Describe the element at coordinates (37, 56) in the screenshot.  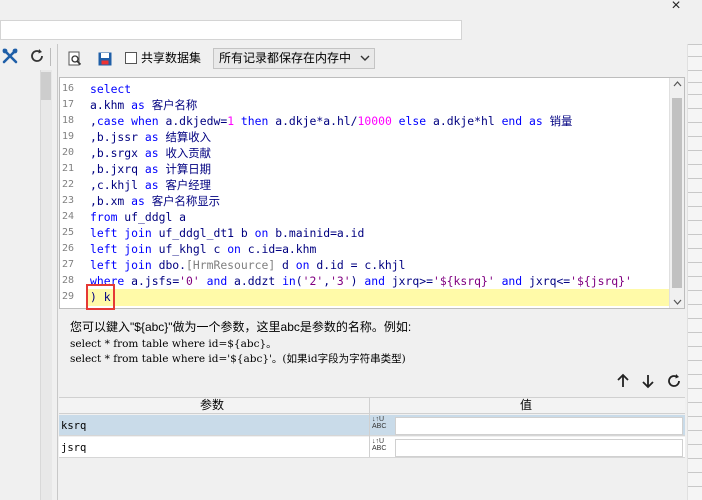
I see `refresh-icon` at that location.